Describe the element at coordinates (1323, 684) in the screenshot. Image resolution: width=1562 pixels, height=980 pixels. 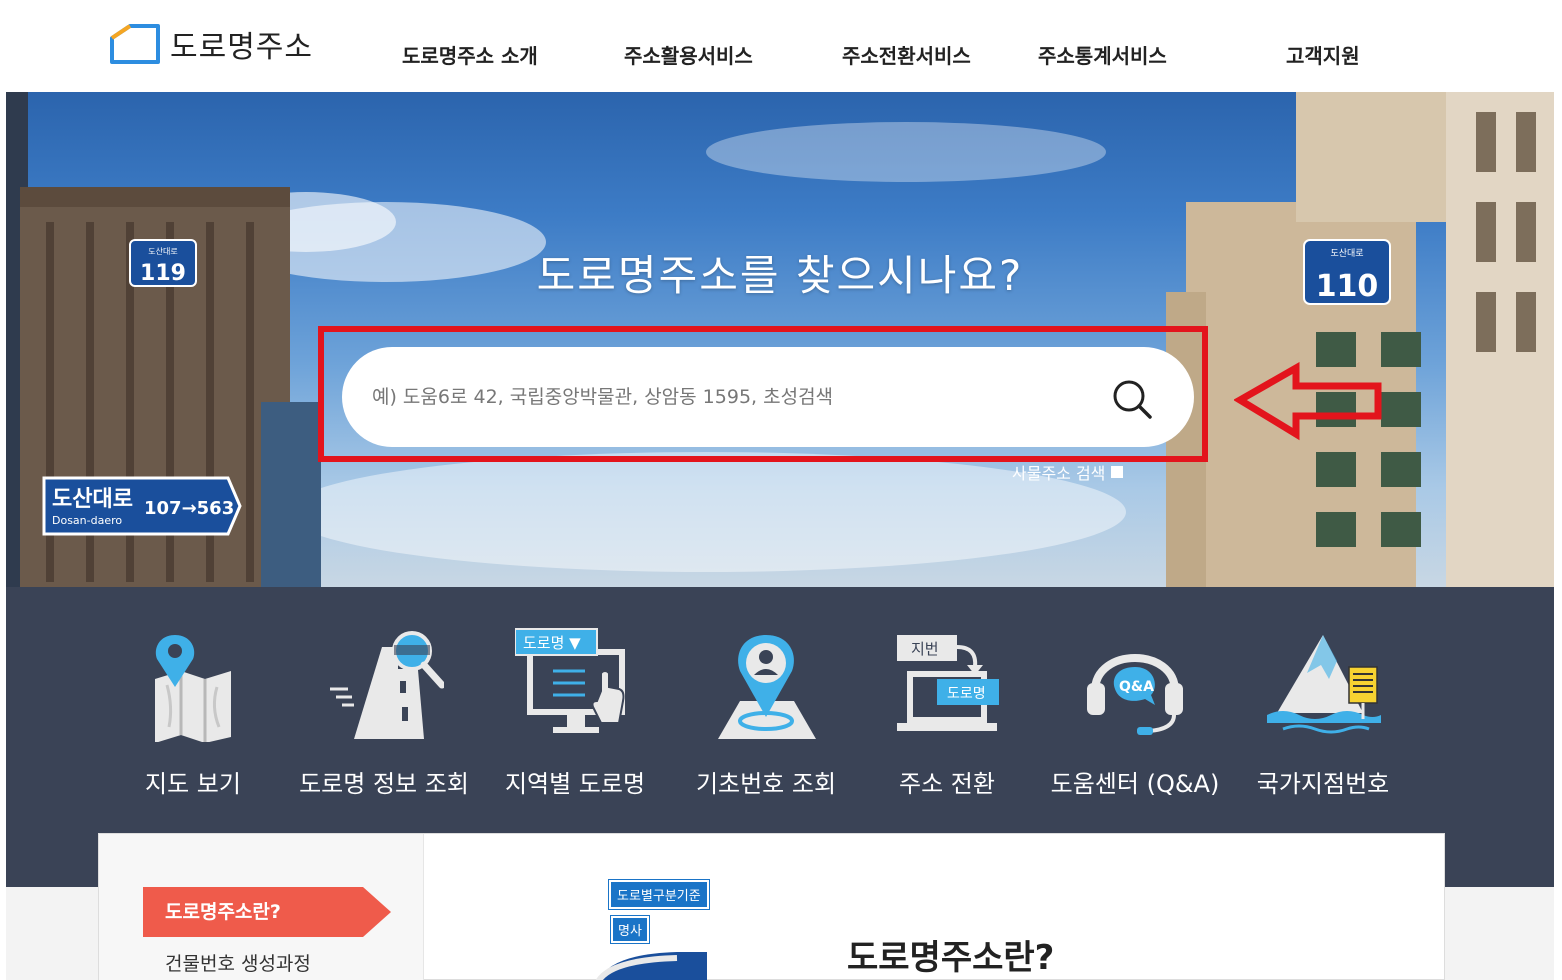
I see `mountain-icon` at that location.